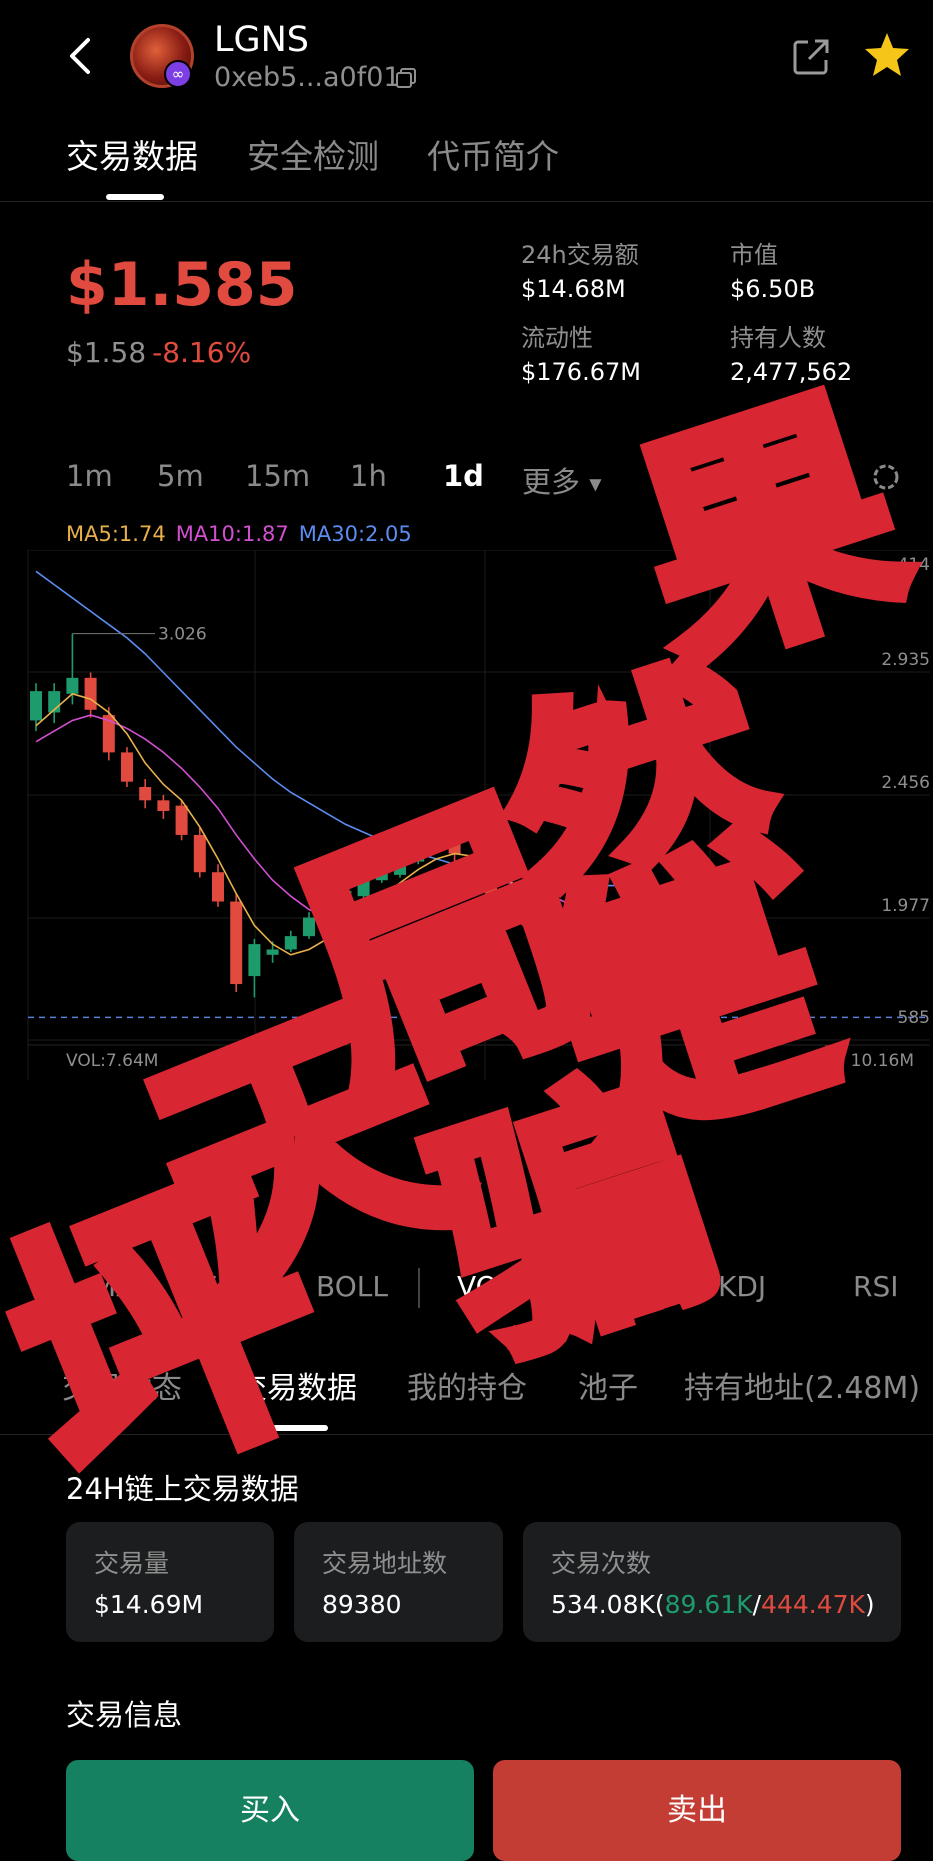 The image size is (933, 1861). What do you see at coordinates (391, 828) in the screenshot?
I see `ma10-line` at bounding box center [391, 828].